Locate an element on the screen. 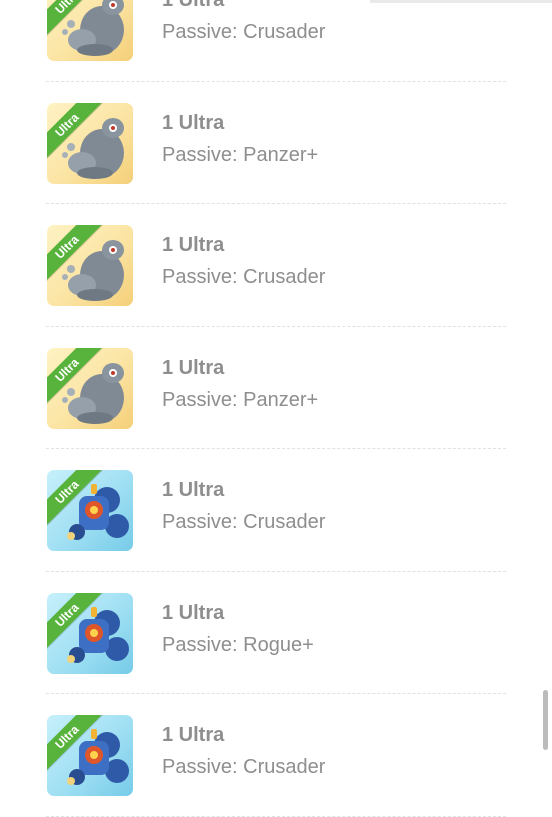 This screenshot has width=552, height=817. scrollbar is located at coordinates (545, 720).